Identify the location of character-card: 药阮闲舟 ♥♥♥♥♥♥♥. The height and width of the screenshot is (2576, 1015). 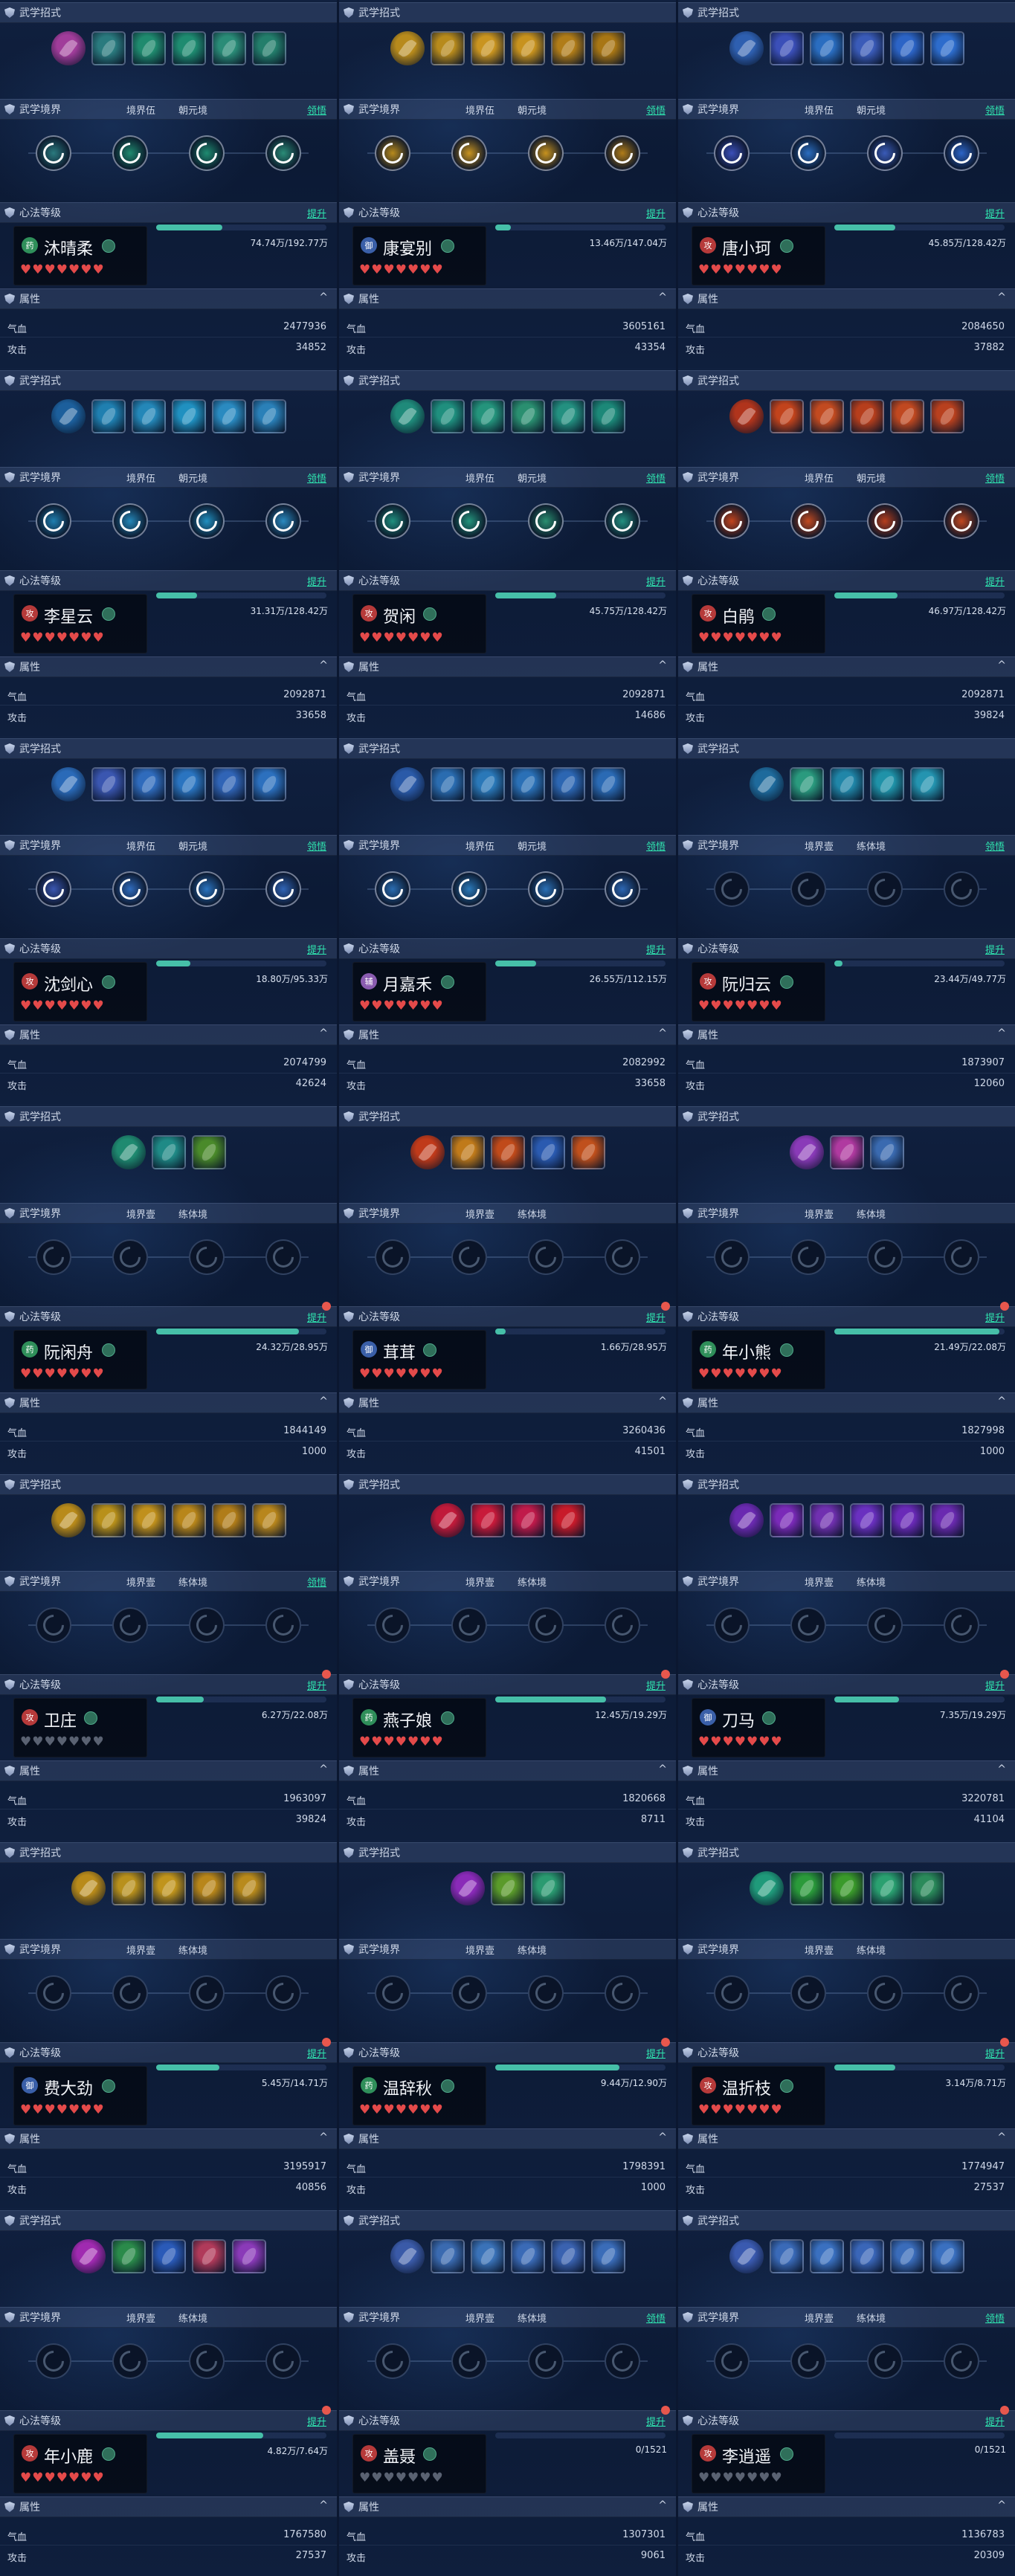
(80, 1359).